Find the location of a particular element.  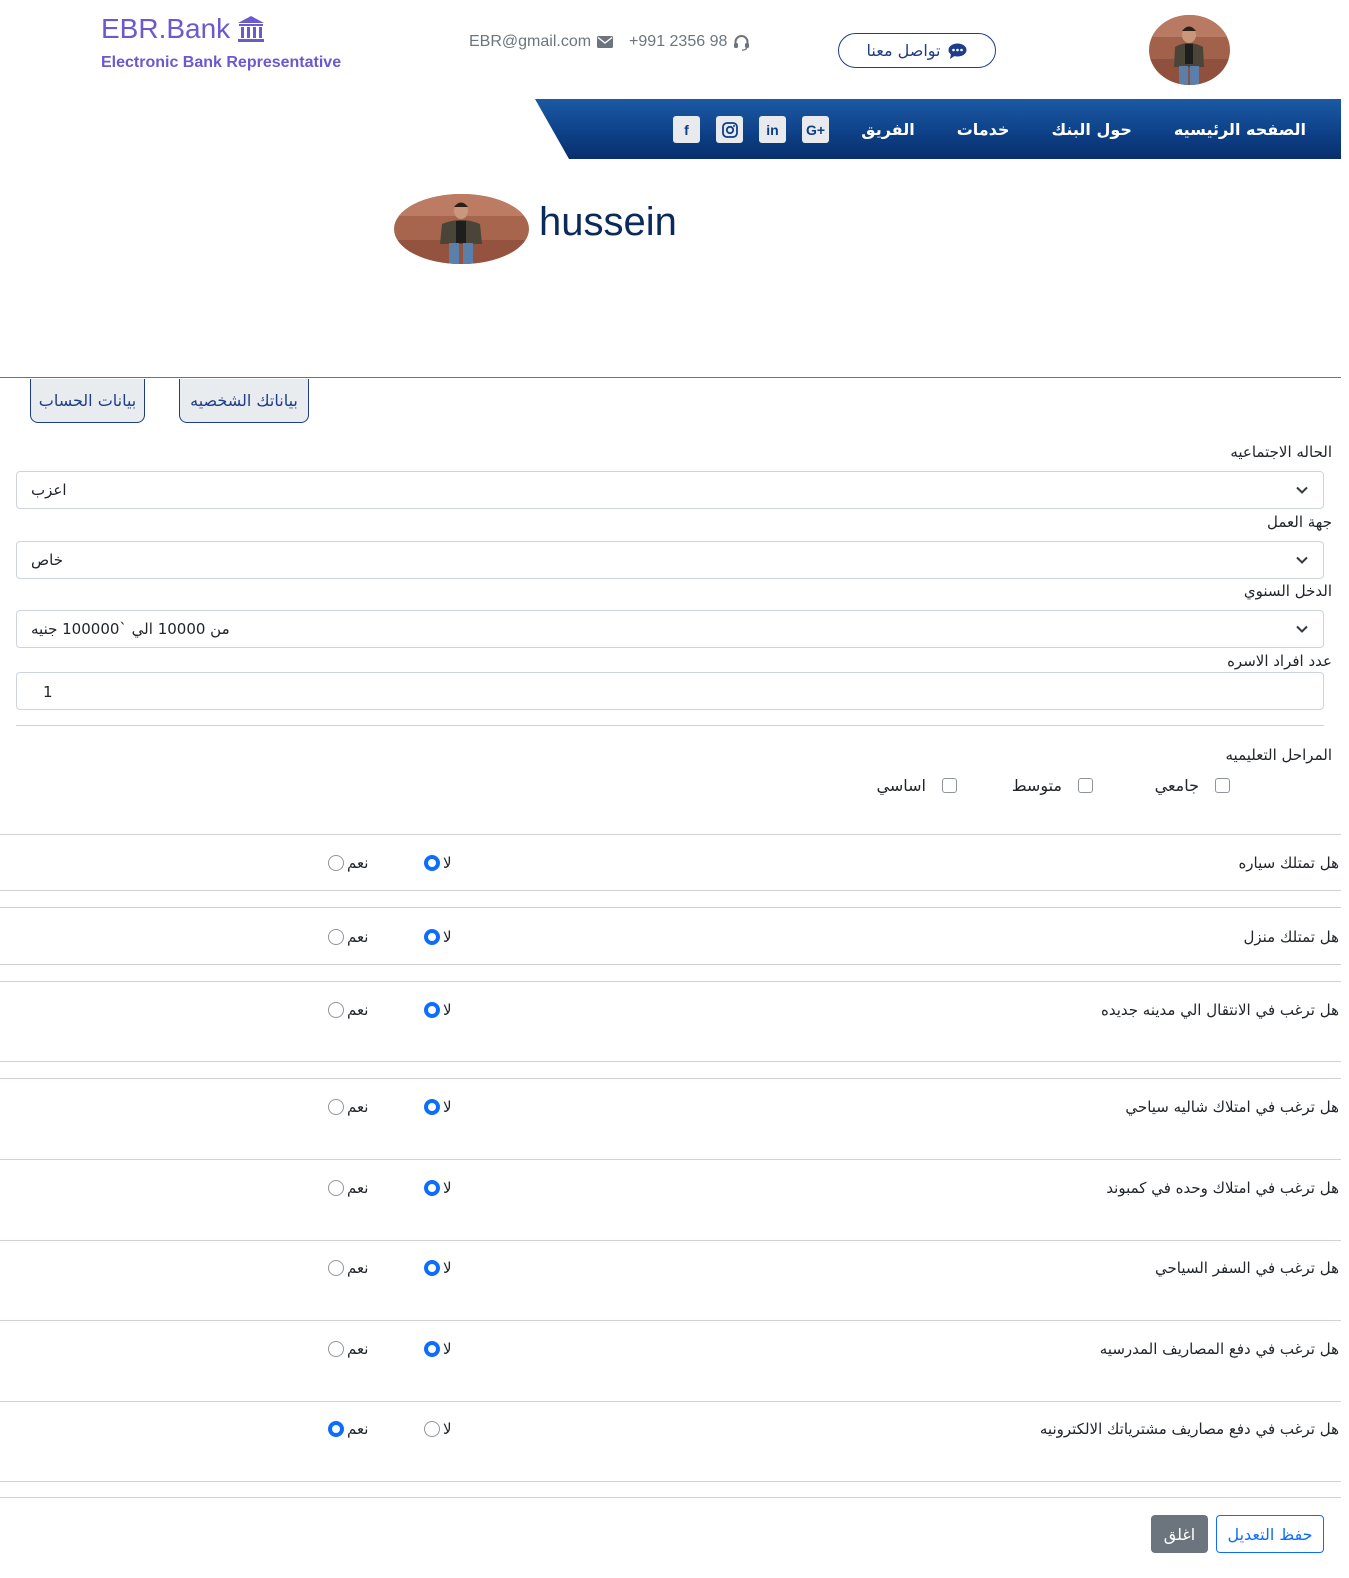

user-avatar is located at coordinates (1189, 50).